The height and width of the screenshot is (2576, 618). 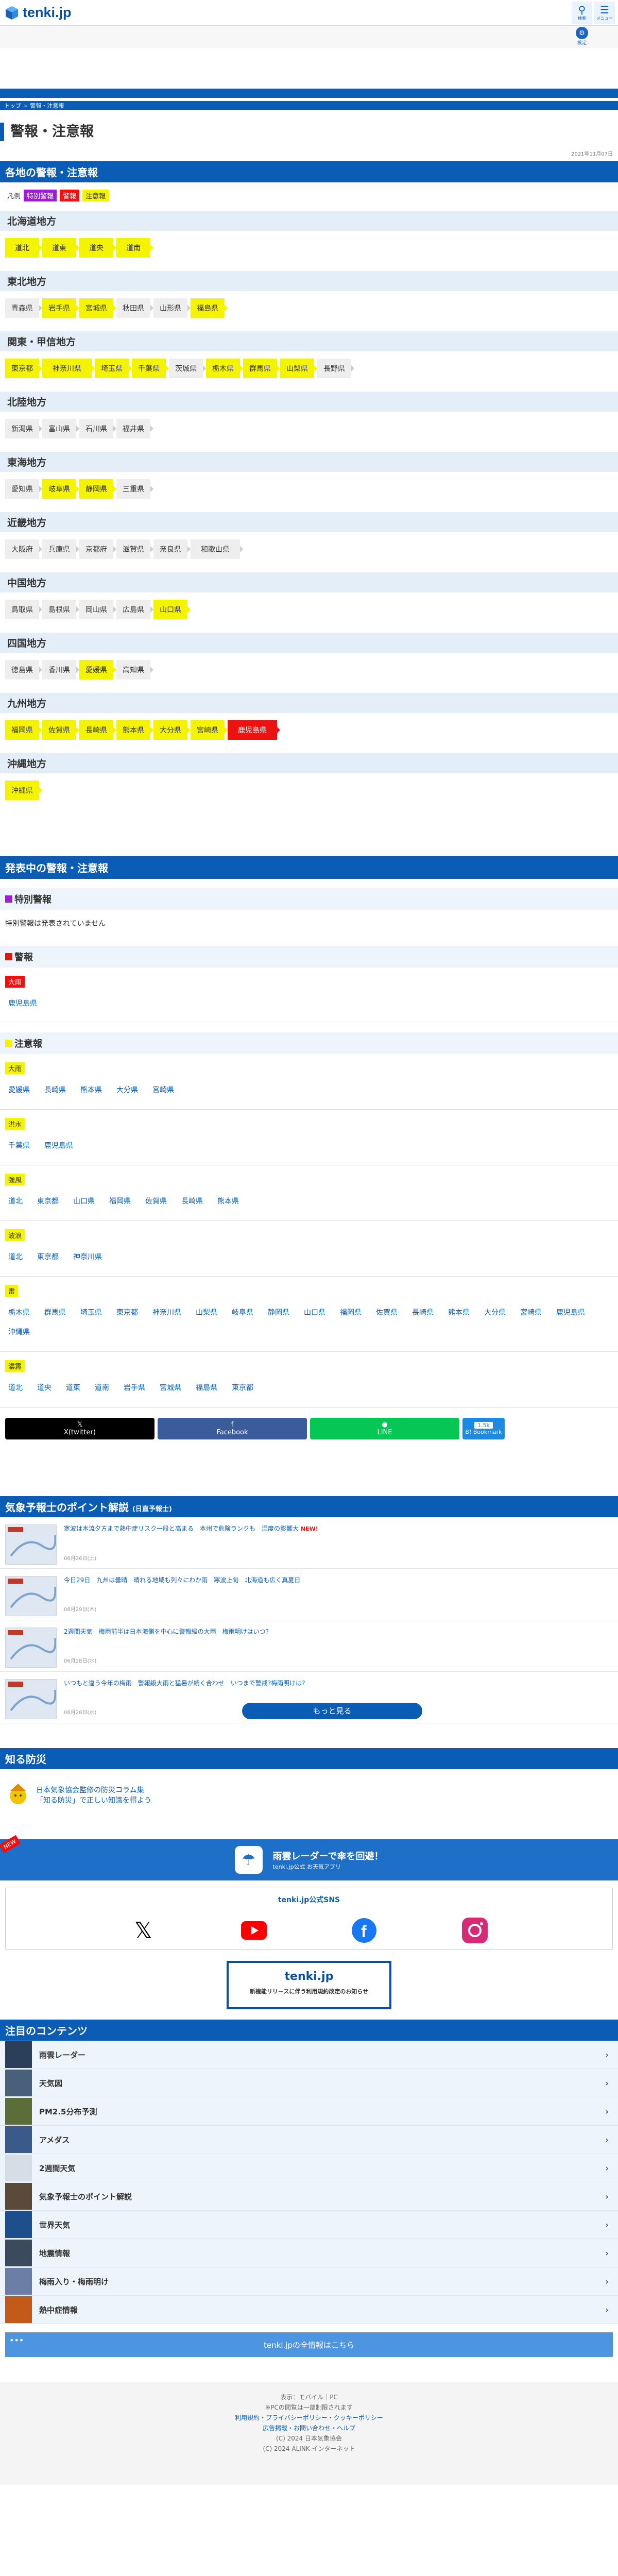 I want to click on pref-link: 埼玉県, so click(x=114, y=369).